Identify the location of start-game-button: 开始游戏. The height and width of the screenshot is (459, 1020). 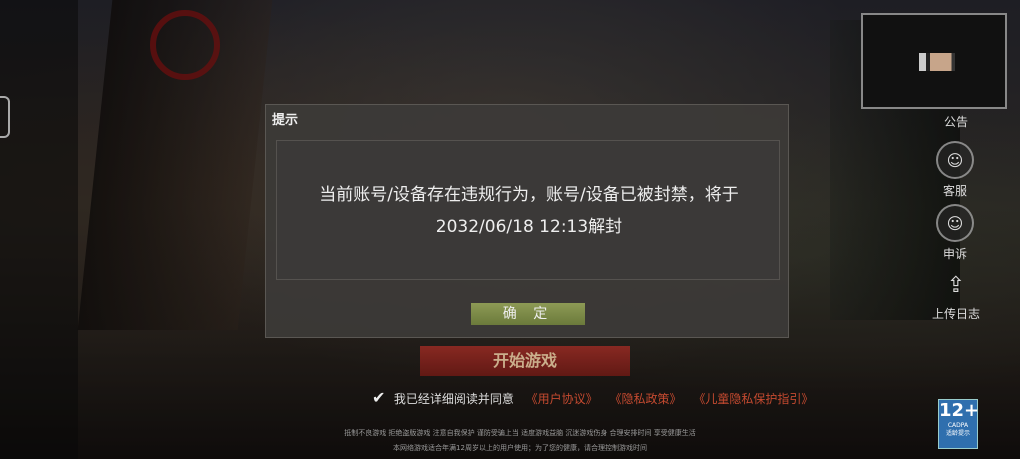
(525, 361).